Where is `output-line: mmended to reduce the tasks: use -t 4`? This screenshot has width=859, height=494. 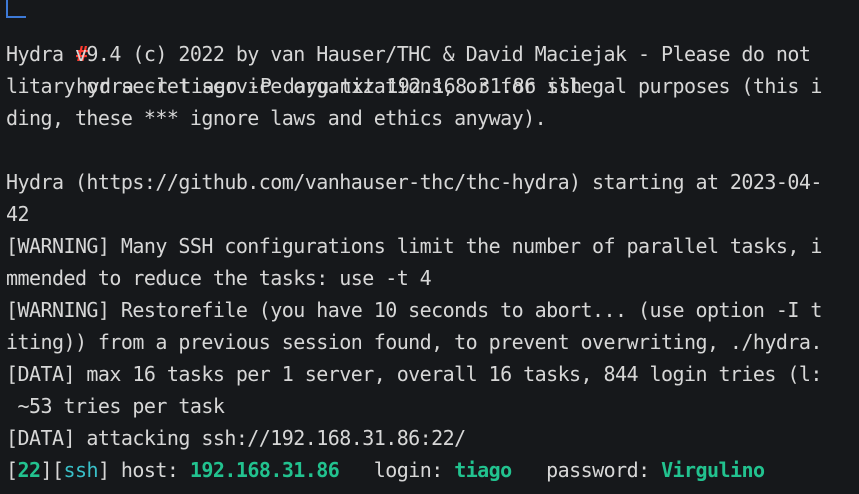
output-line: mmended to reduce the tasks: use -t 4 is located at coordinates (219, 278).